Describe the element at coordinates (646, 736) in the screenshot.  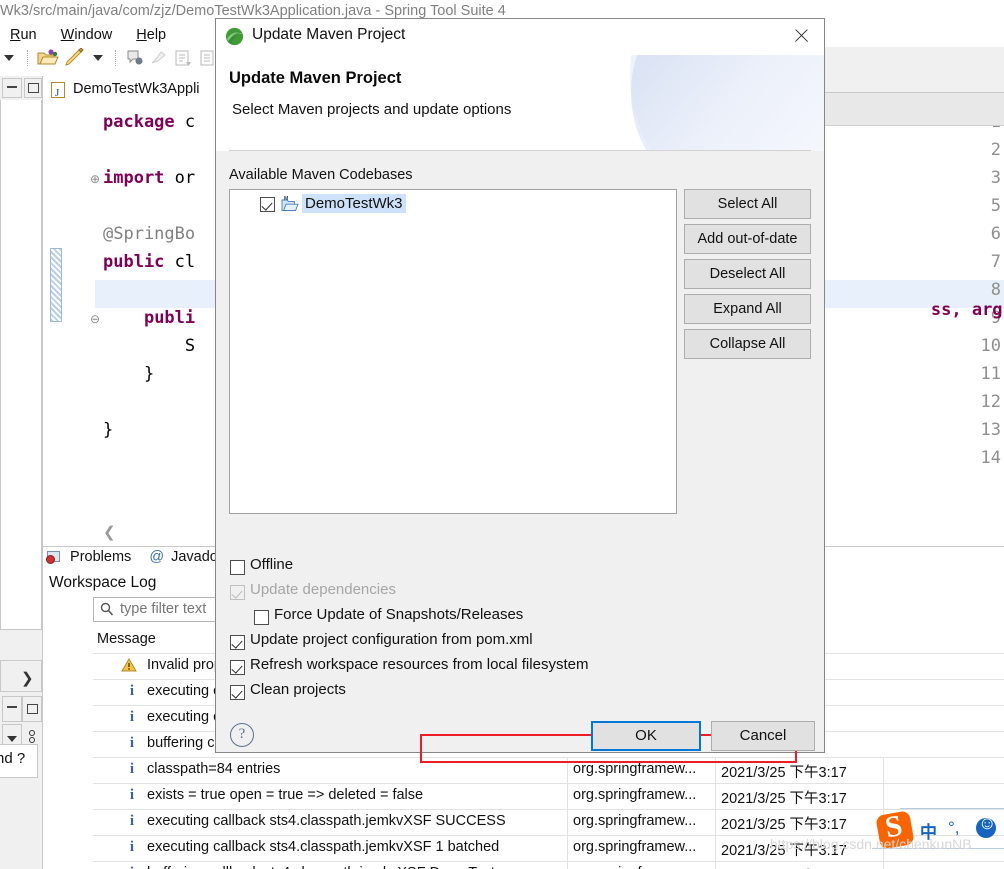
I see `ok-button: OK` at that location.